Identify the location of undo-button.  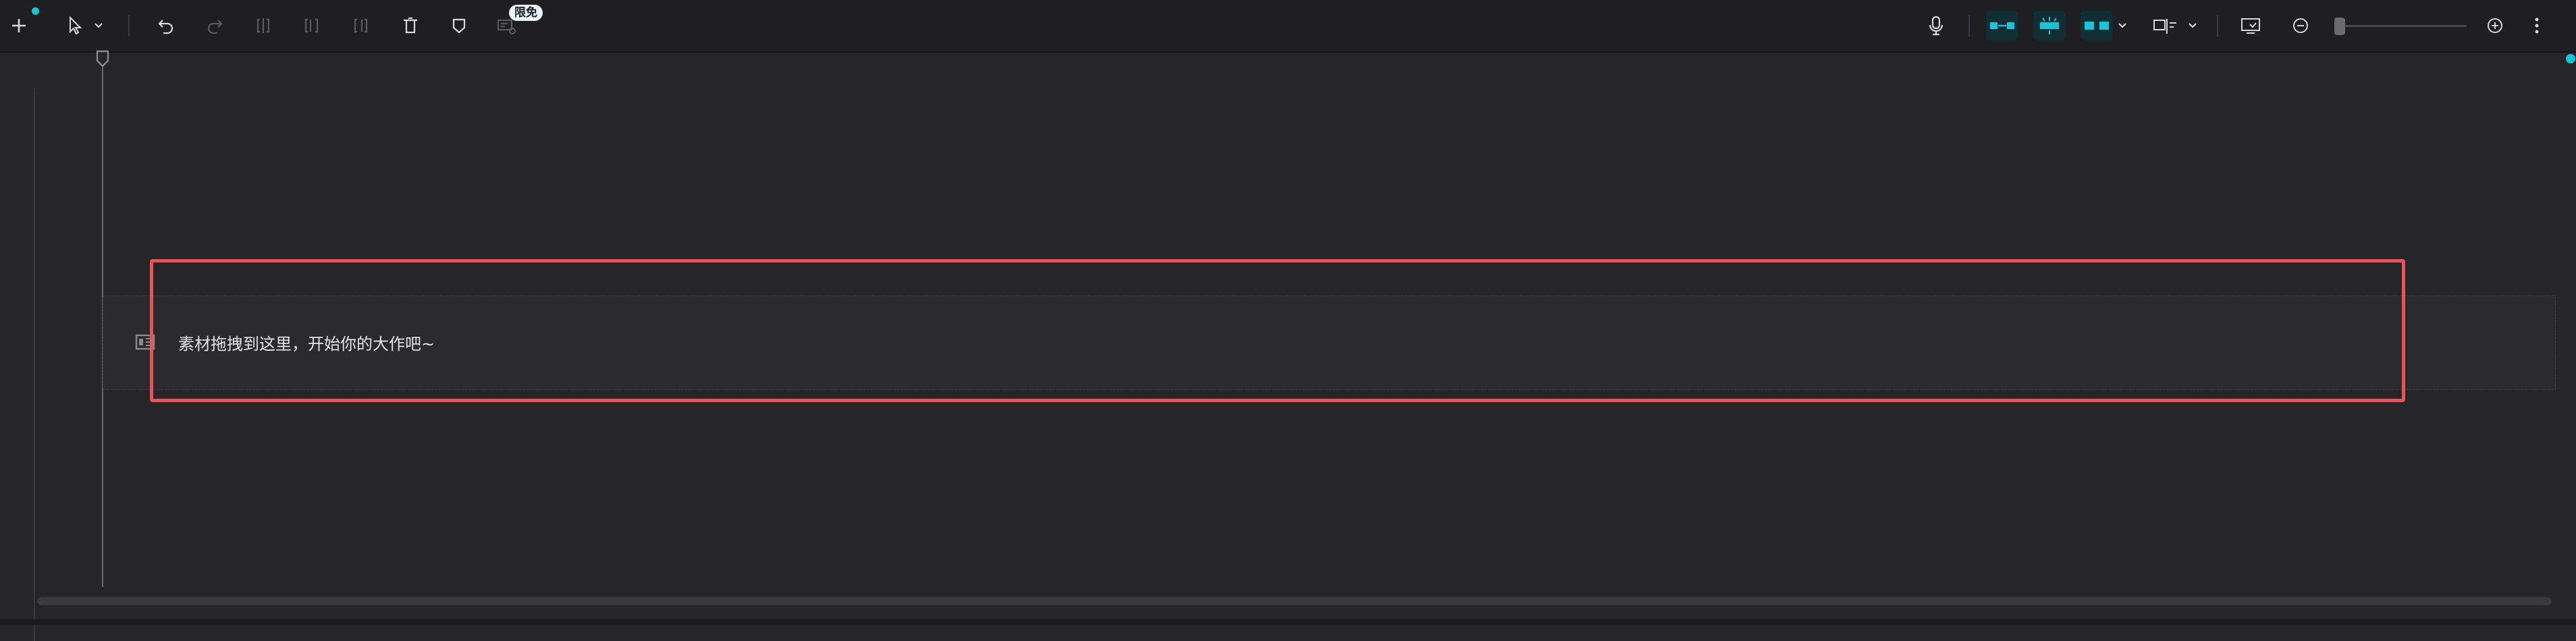
(166, 25).